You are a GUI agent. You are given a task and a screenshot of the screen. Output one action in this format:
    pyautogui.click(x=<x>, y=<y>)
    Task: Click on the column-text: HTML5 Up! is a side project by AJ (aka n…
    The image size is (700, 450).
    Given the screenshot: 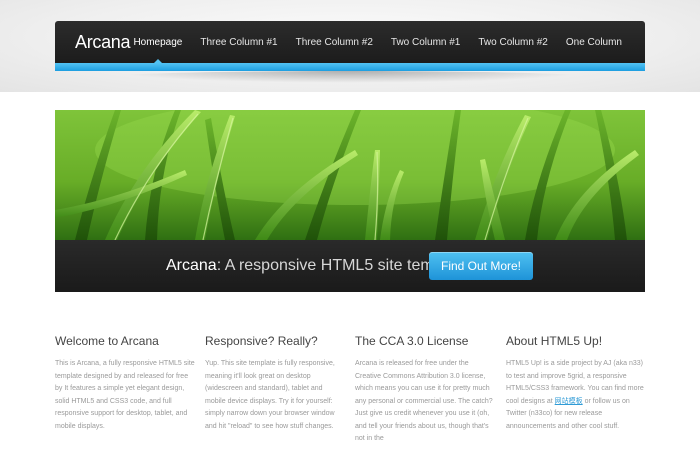 What is the action you would take?
    pyautogui.click(x=576, y=395)
    